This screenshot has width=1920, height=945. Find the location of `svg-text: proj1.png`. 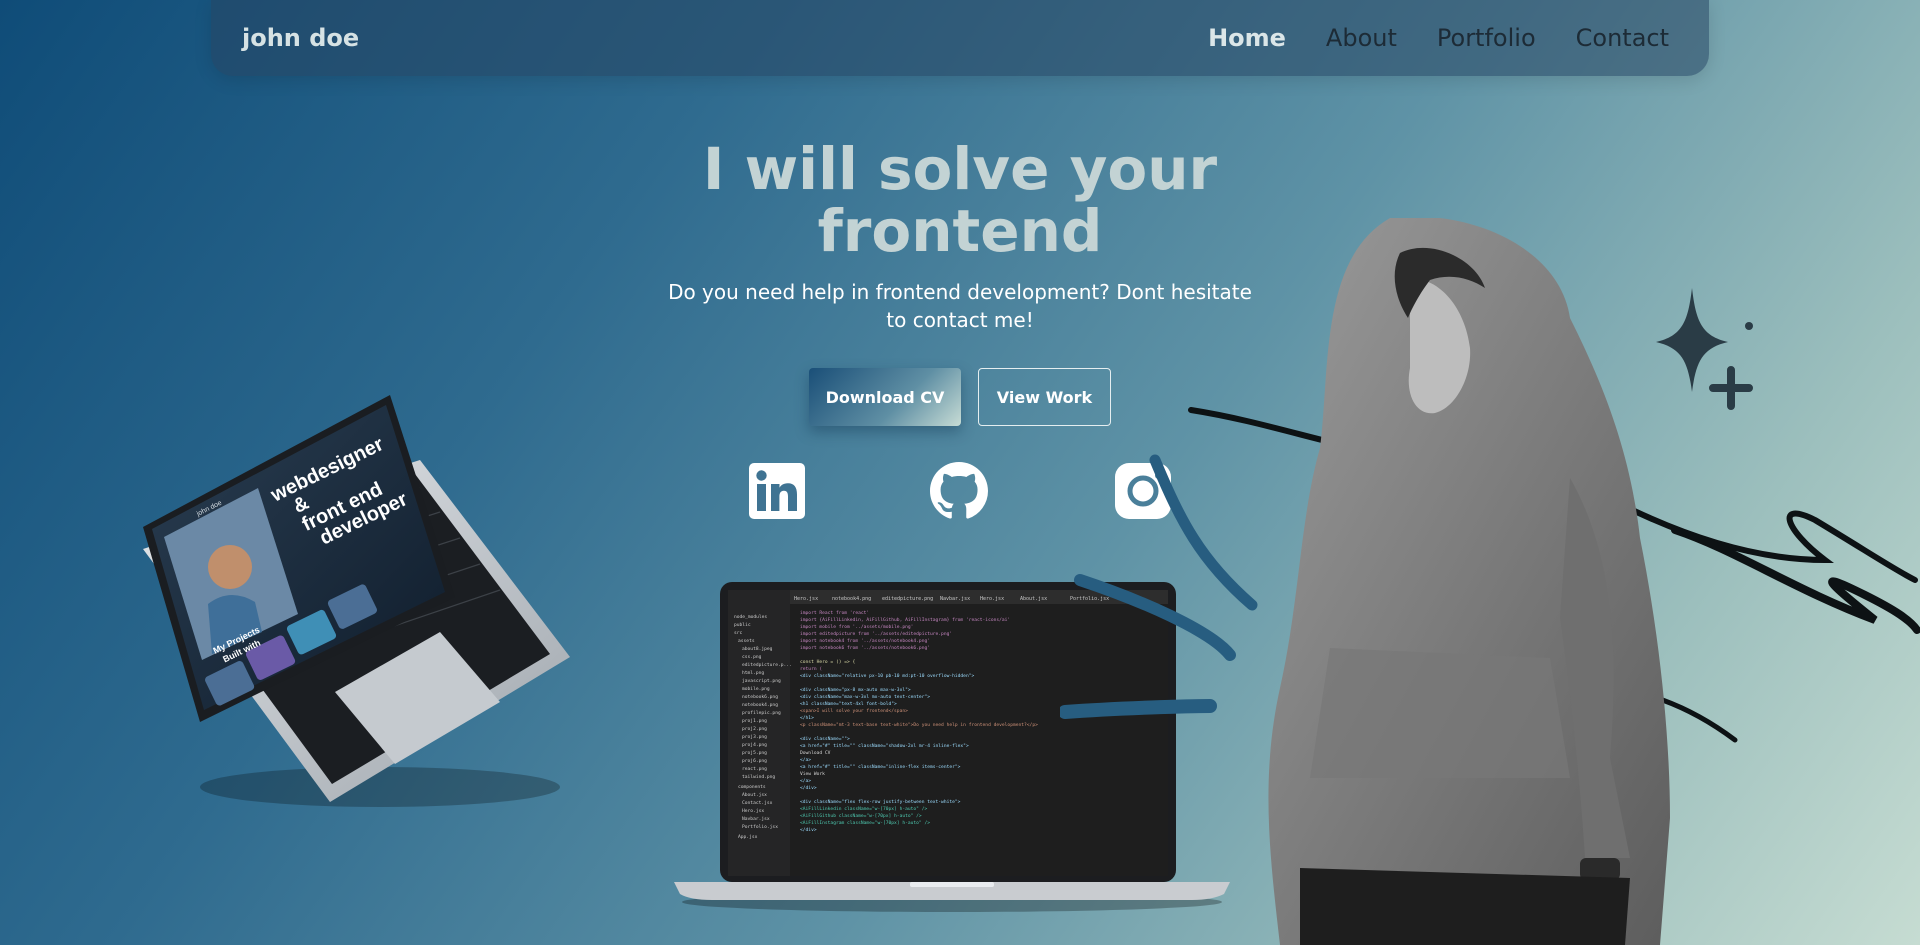

svg-text: proj1.png is located at coordinates (754, 721).